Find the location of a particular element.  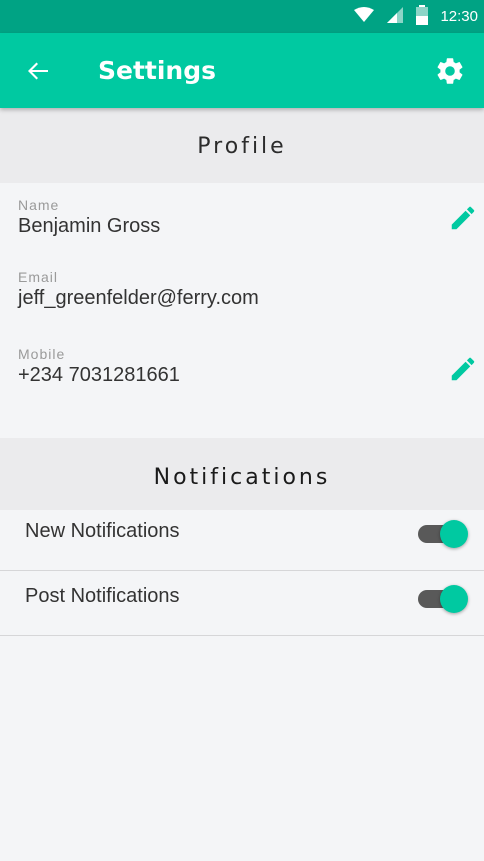

new-notifications-toggle is located at coordinates (443, 534).